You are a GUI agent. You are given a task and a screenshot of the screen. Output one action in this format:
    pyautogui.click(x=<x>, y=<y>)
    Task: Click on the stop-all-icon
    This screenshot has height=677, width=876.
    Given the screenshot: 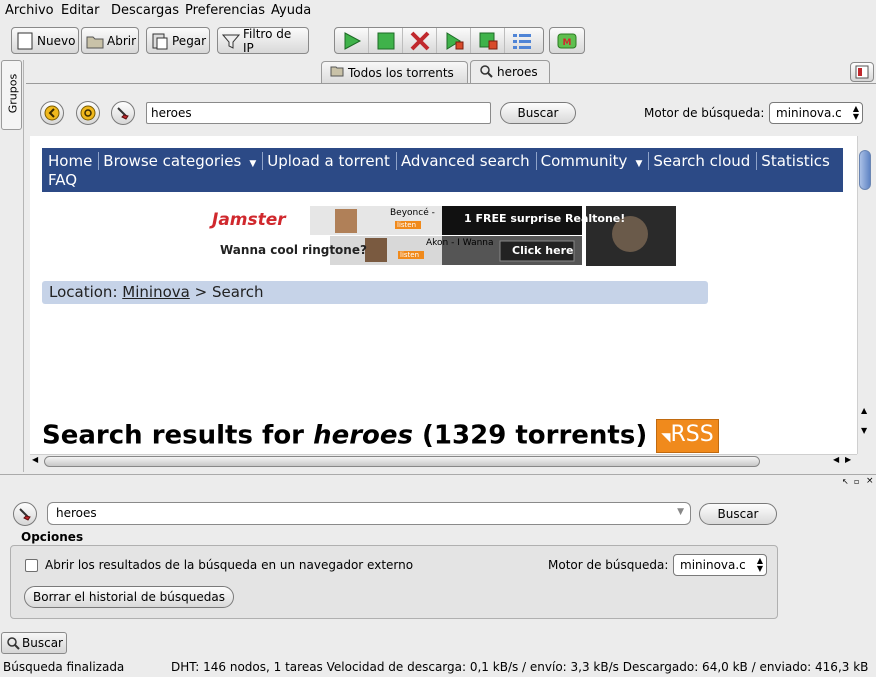 What is the action you would take?
    pyautogui.click(x=488, y=40)
    